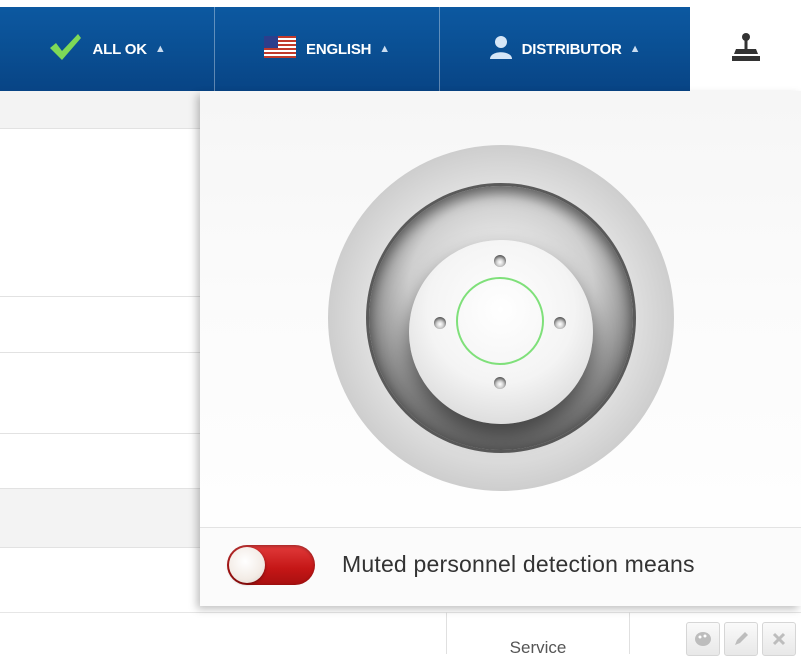  What do you see at coordinates (400, 3) in the screenshot?
I see `top-strip` at bounding box center [400, 3].